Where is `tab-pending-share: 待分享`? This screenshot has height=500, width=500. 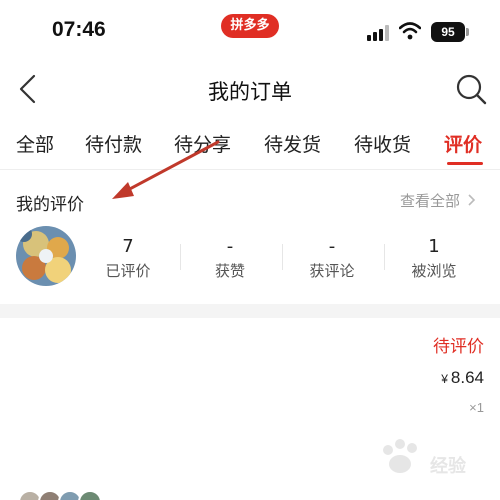
tab-pending-share: 待分享 is located at coordinates (202, 143).